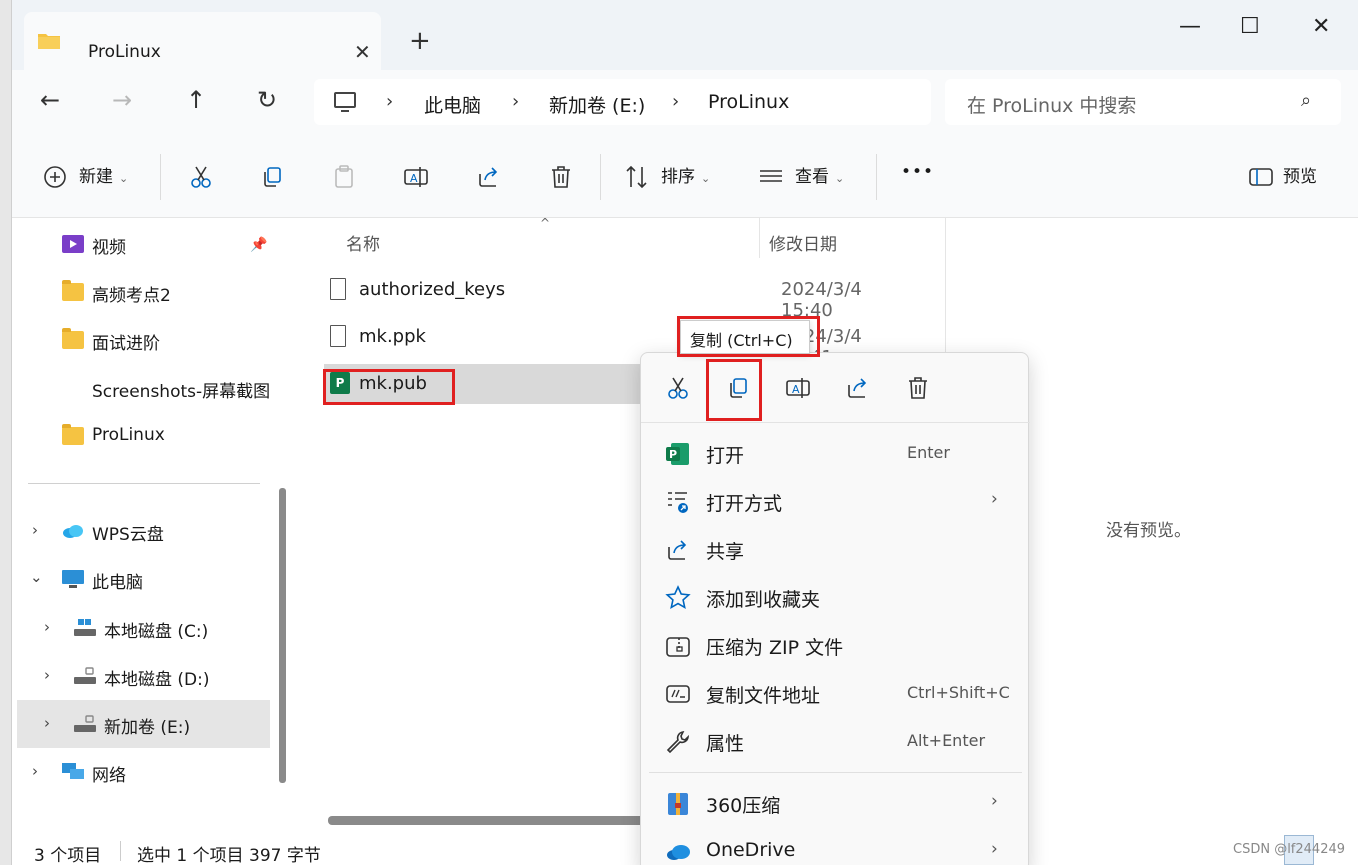 The image size is (1358, 865). I want to click on sidebar-item-drive-e: 新加卷 (E:), so click(132, 725).